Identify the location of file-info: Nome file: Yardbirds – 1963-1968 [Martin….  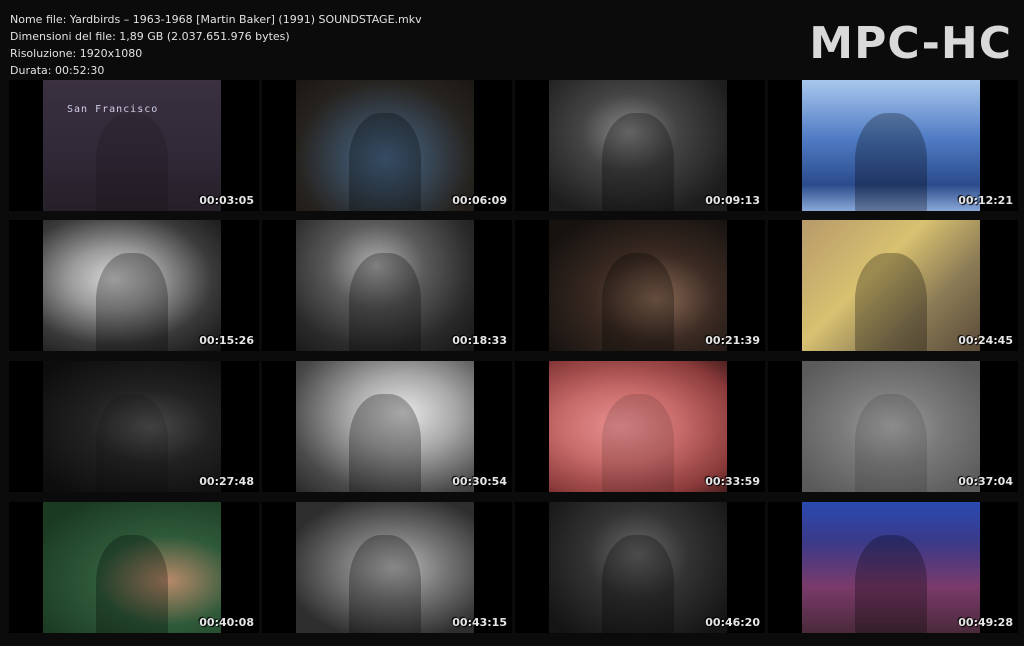
(216, 45).